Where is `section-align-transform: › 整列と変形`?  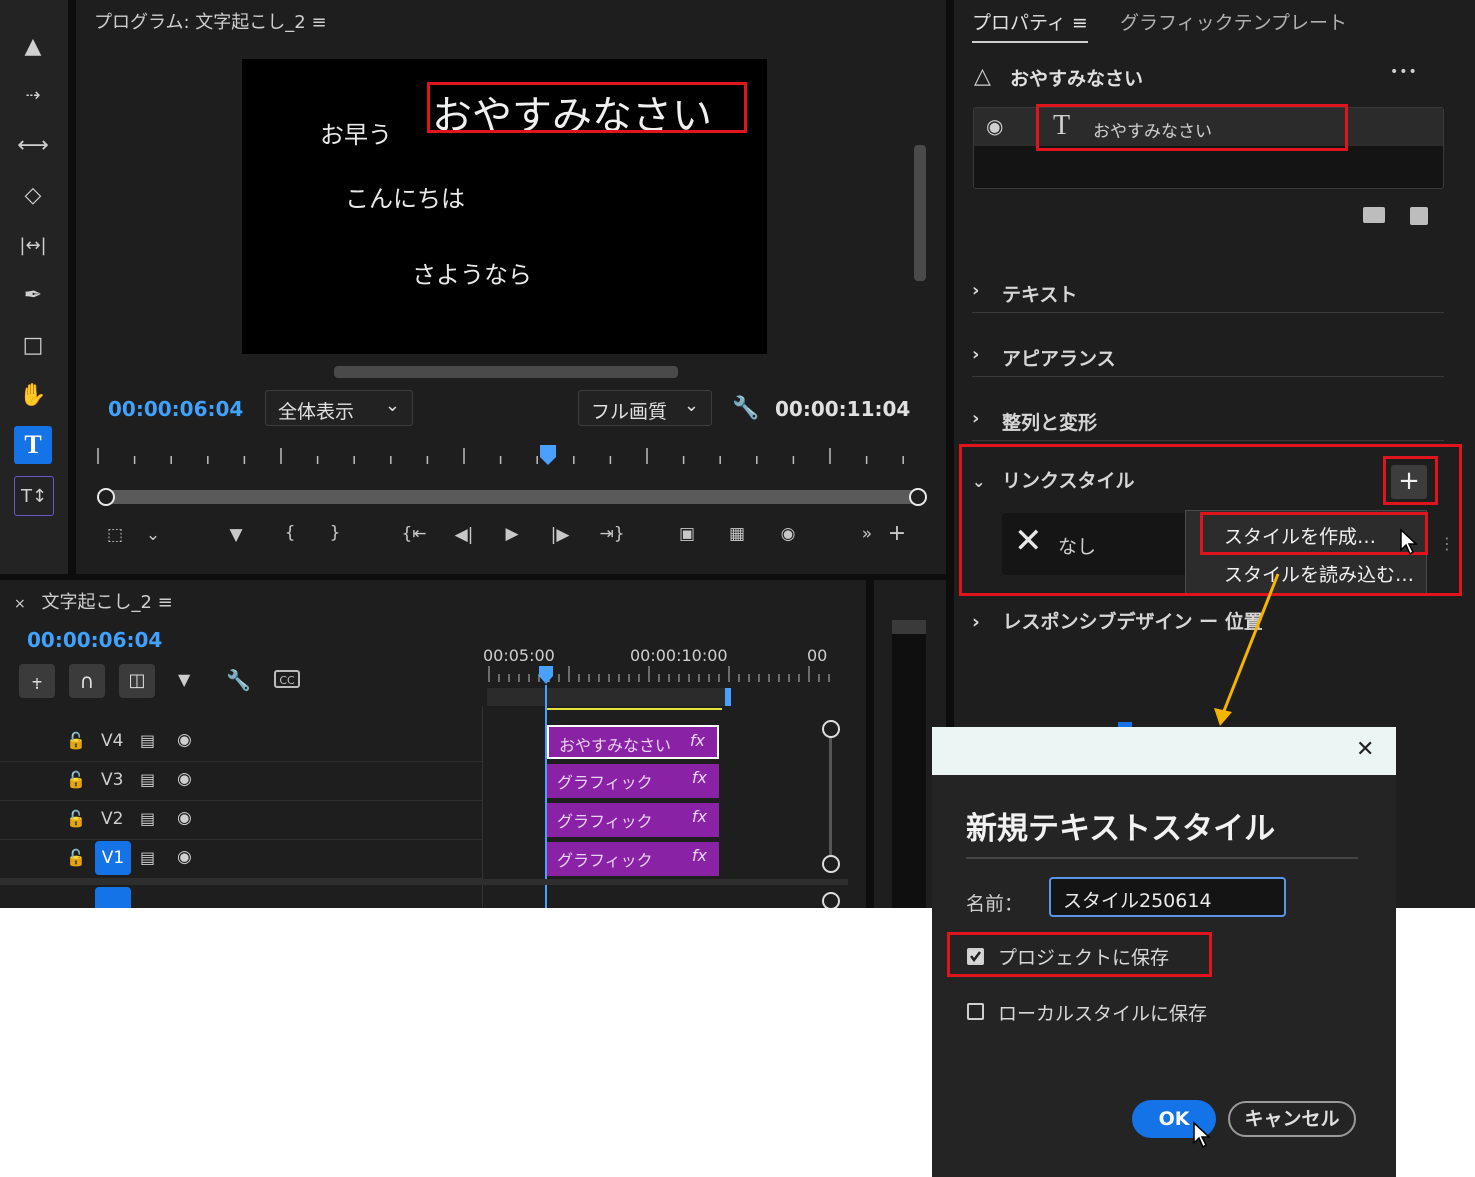 section-align-transform: › 整列と変形 is located at coordinates (1208, 420).